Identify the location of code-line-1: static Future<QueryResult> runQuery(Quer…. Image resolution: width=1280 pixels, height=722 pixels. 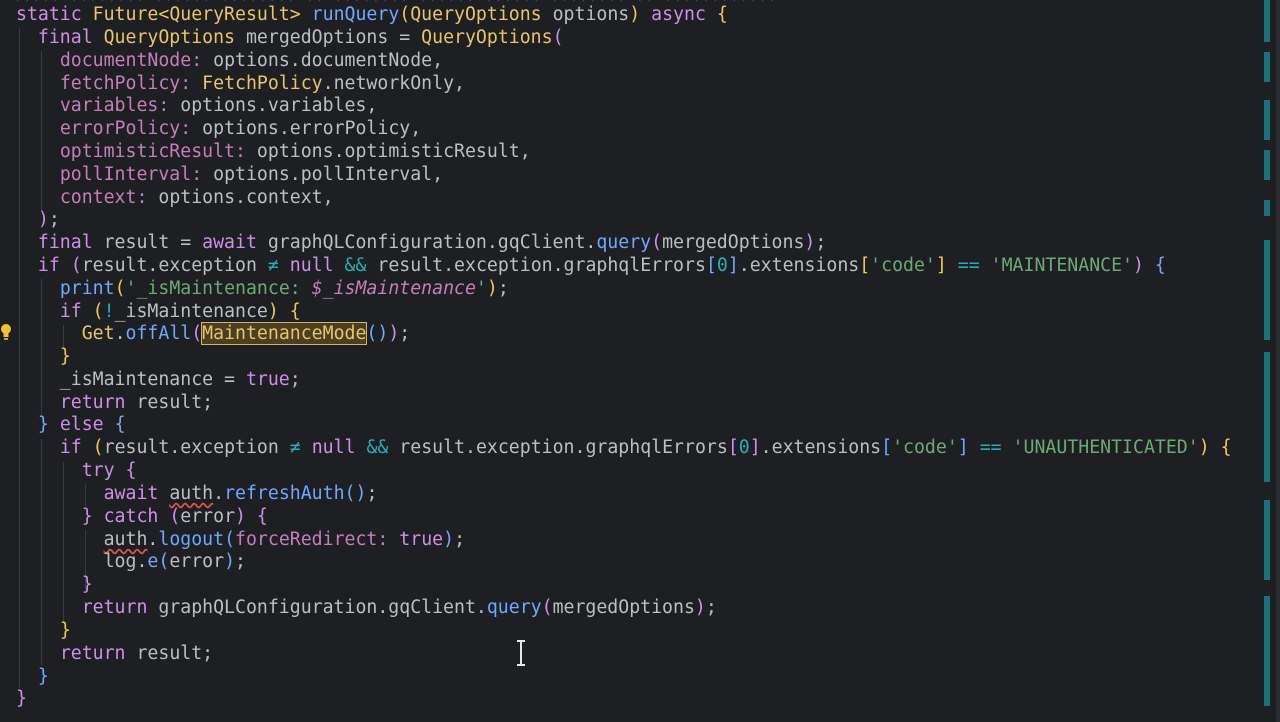
(372, 15).